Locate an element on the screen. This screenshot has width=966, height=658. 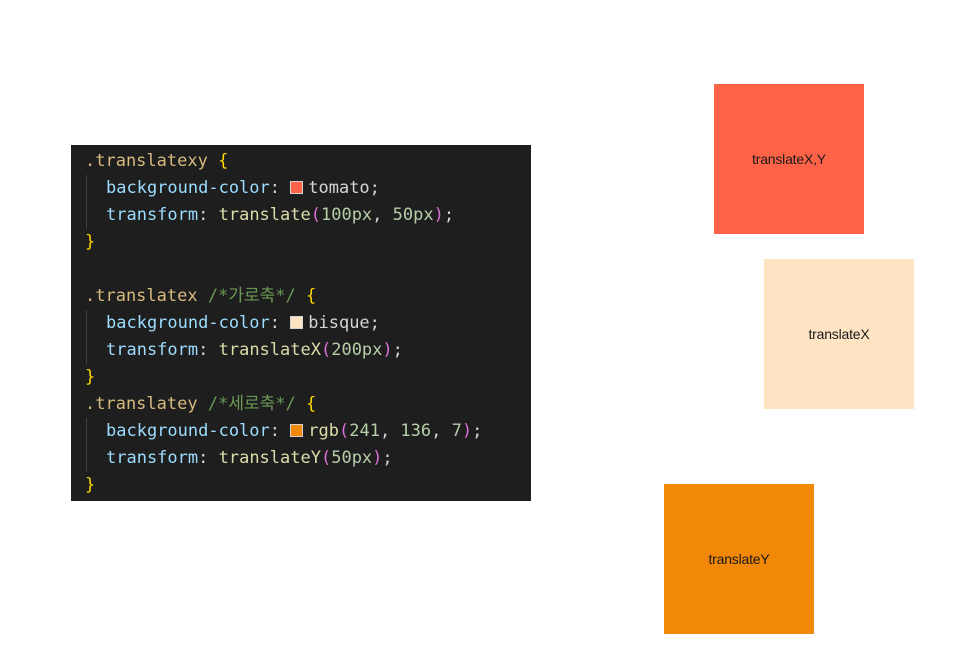
css-value: tomato is located at coordinates (339, 188).